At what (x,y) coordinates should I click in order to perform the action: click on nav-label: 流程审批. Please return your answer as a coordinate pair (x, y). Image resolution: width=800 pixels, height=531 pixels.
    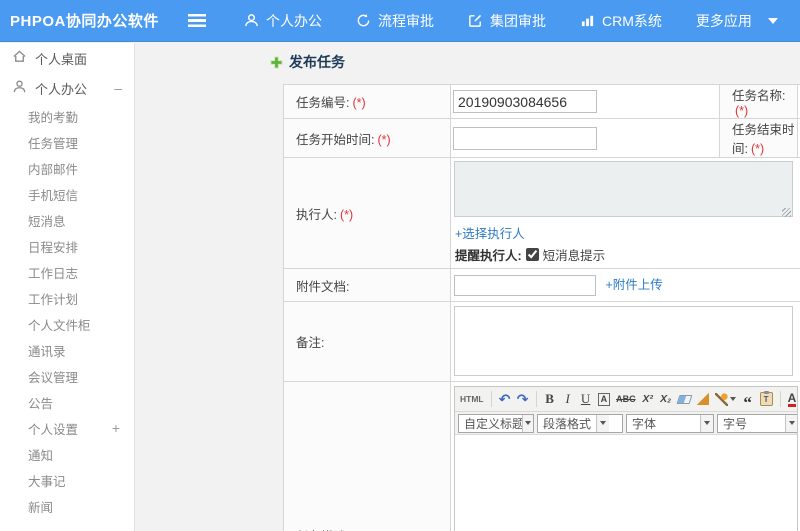
    Looking at the image, I should click on (406, 20).